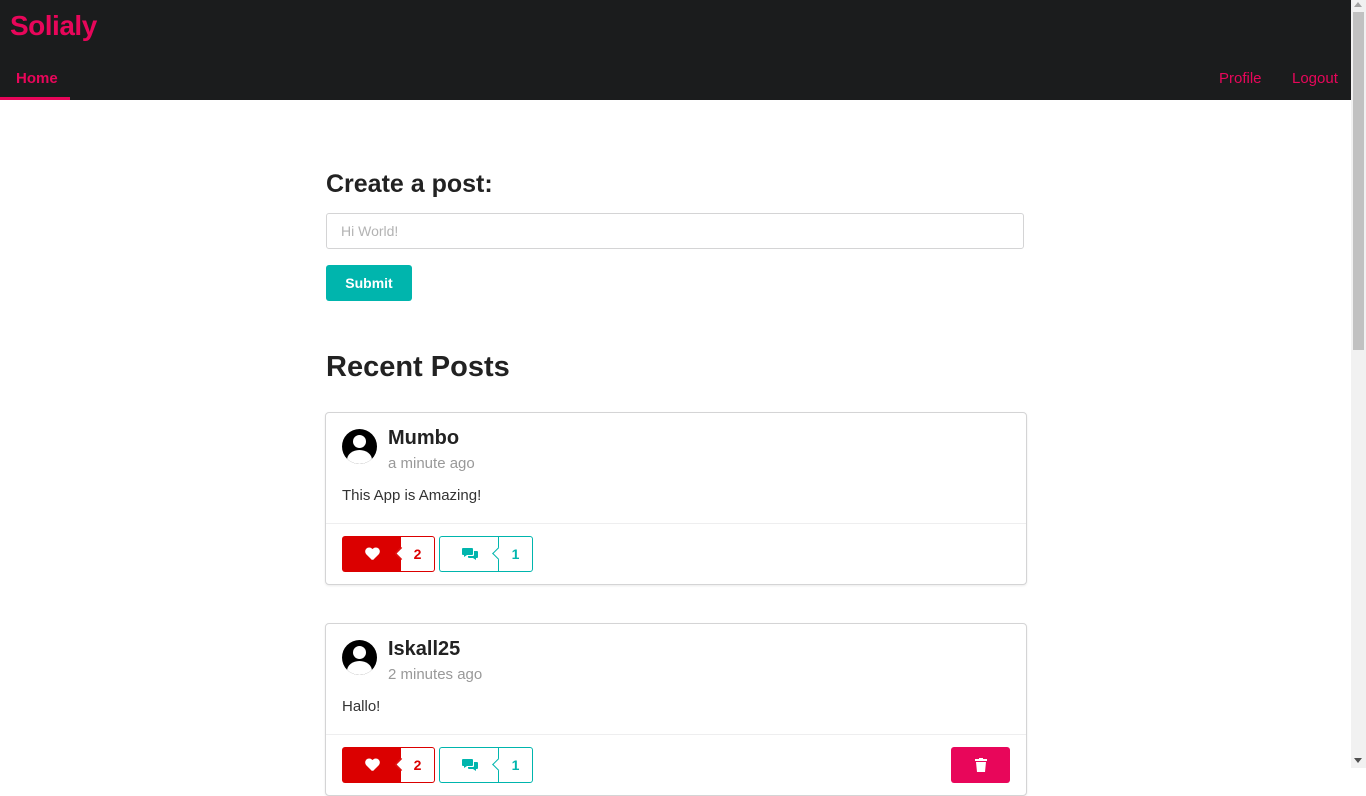 Image resolution: width=1366 pixels, height=796 pixels. Describe the element at coordinates (1358, 4) in the screenshot. I see `scroll-up-arrow-icon` at that location.